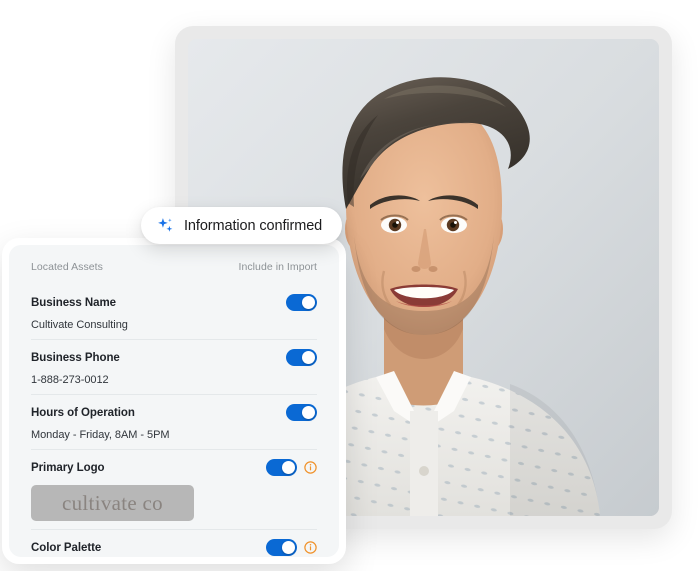  What do you see at coordinates (100, 435) in the screenshot?
I see `asset-value: Monday - Friday, 8AM - 5PM` at bounding box center [100, 435].